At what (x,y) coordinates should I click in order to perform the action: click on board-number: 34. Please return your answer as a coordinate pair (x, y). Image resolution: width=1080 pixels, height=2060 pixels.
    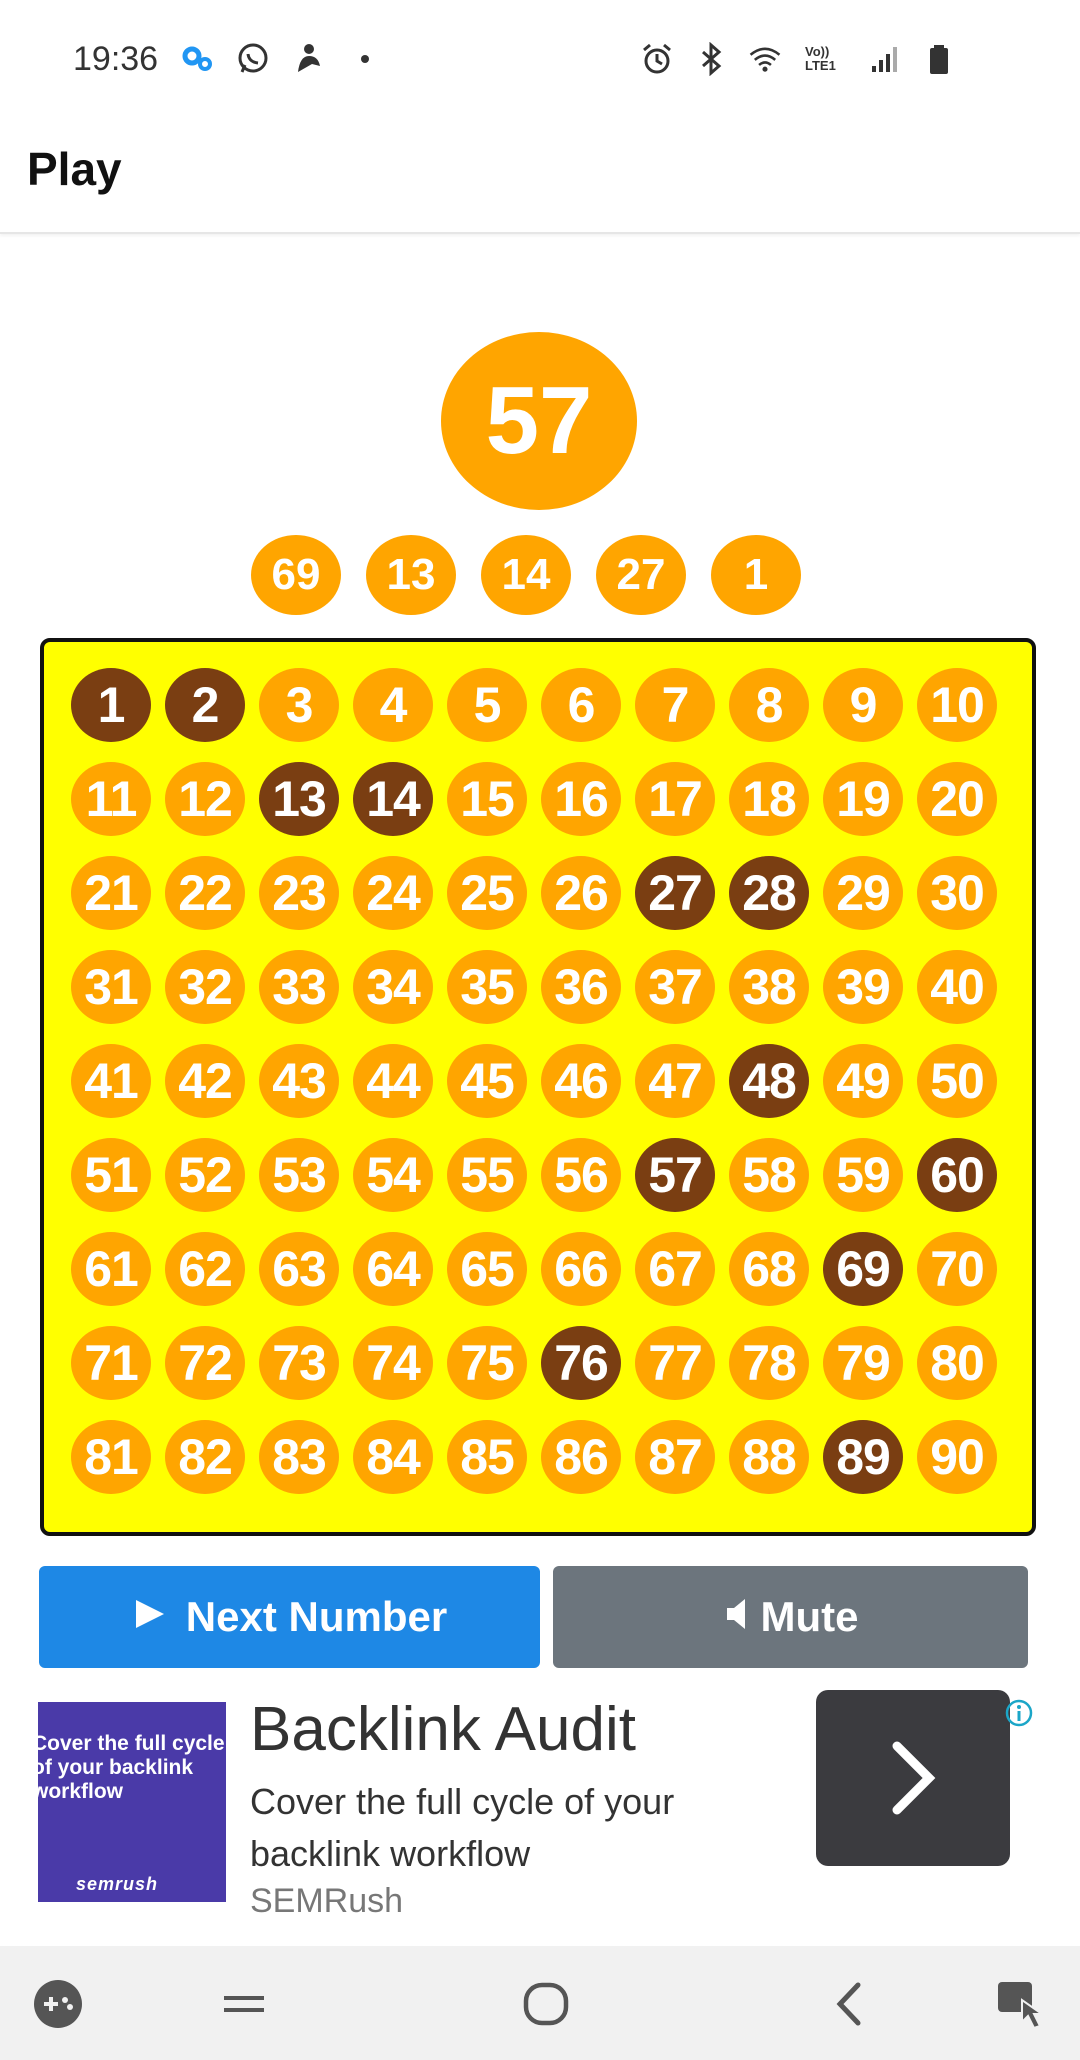
    Looking at the image, I should click on (393, 987).